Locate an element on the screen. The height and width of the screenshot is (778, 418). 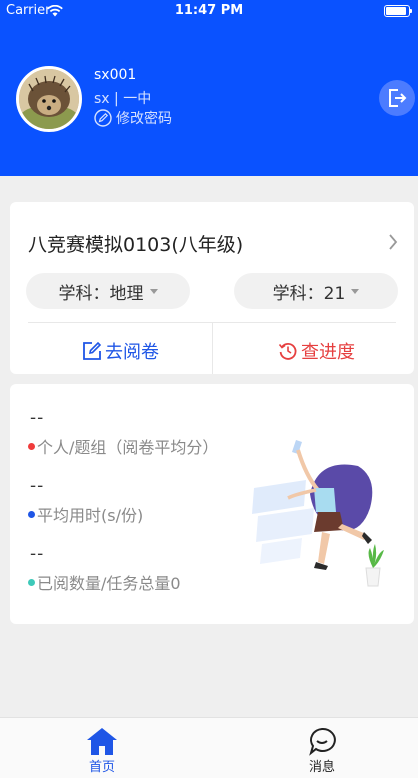
edit-password-link: 修改密码 is located at coordinates (133, 118).